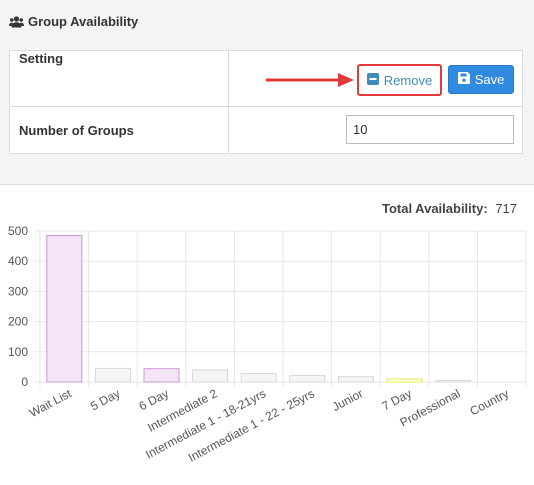 The width and height of the screenshot is (534, 485). Describe the element at coordinates (50, 403) in the screenshot. I see `x-tick-label: Wait List` at that location.